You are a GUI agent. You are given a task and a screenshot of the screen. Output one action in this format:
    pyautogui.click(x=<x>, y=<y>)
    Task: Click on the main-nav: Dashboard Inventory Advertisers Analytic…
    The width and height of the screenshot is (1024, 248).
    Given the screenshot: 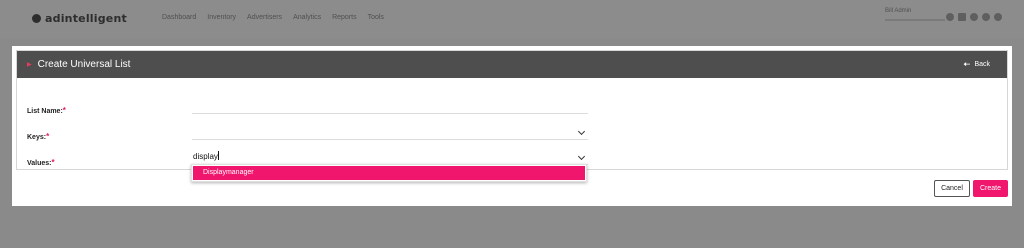 What is the action you would take?
    pyautogui.click(x=273, y=17)
    